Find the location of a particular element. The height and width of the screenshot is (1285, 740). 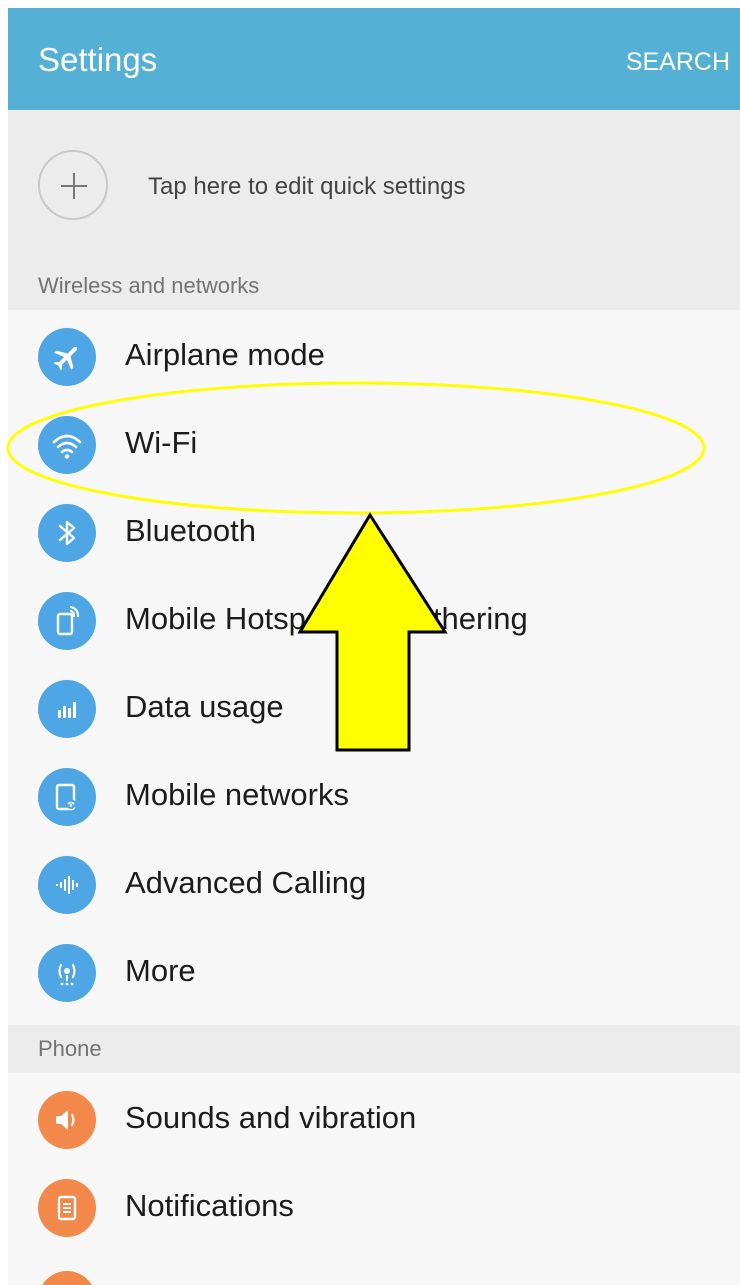

settings-item-advanced-calling: Advanced Calling is located at coordinates (374, 884).